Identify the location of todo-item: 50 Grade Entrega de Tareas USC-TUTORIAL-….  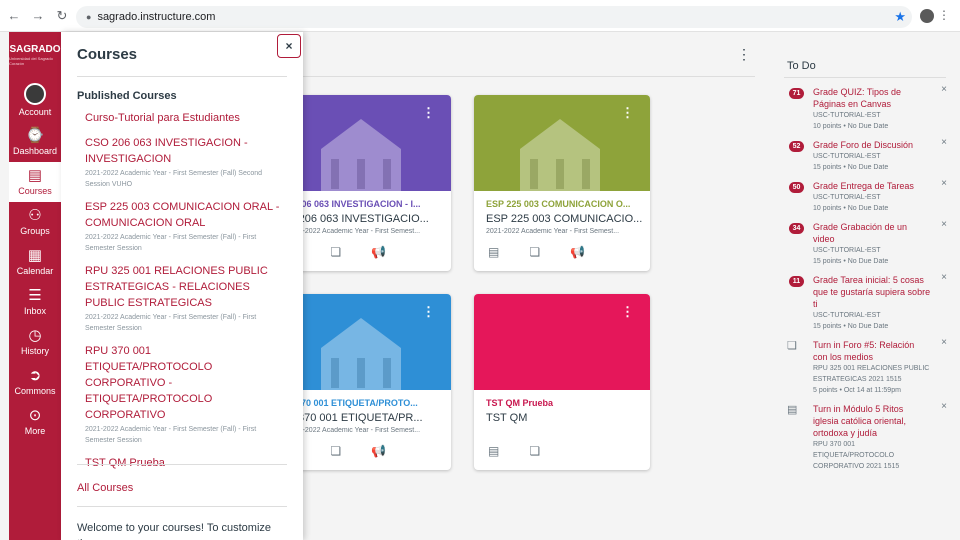
(867, 196).